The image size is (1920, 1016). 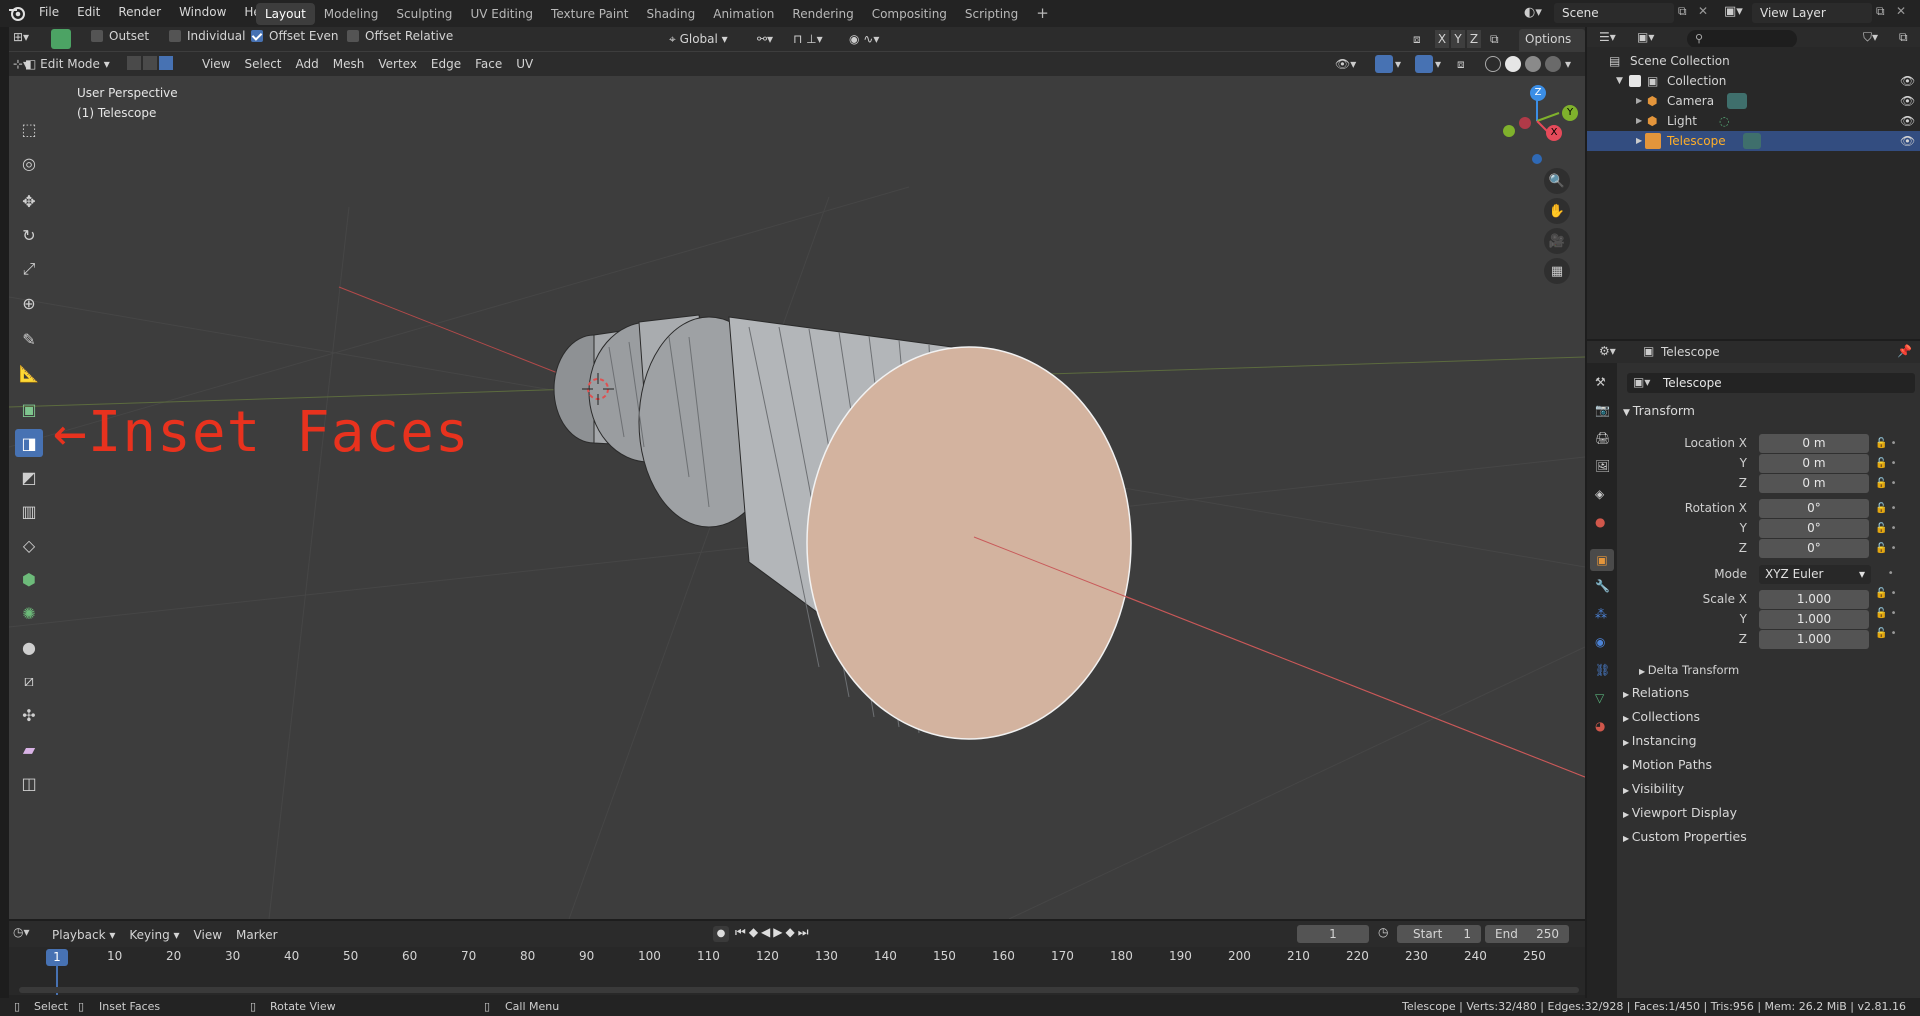 I want to click on rotation-x-field: 0°, so click(x=1814, y=508).